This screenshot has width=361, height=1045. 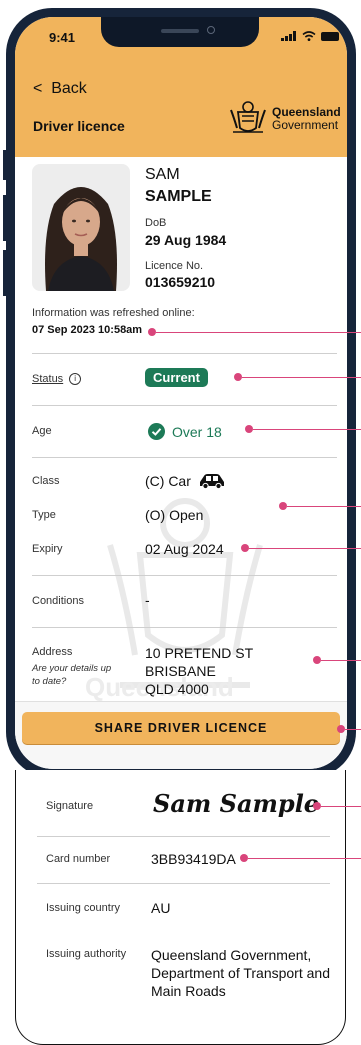 I want to click on class-label: Class, so click(x=46, y=481).